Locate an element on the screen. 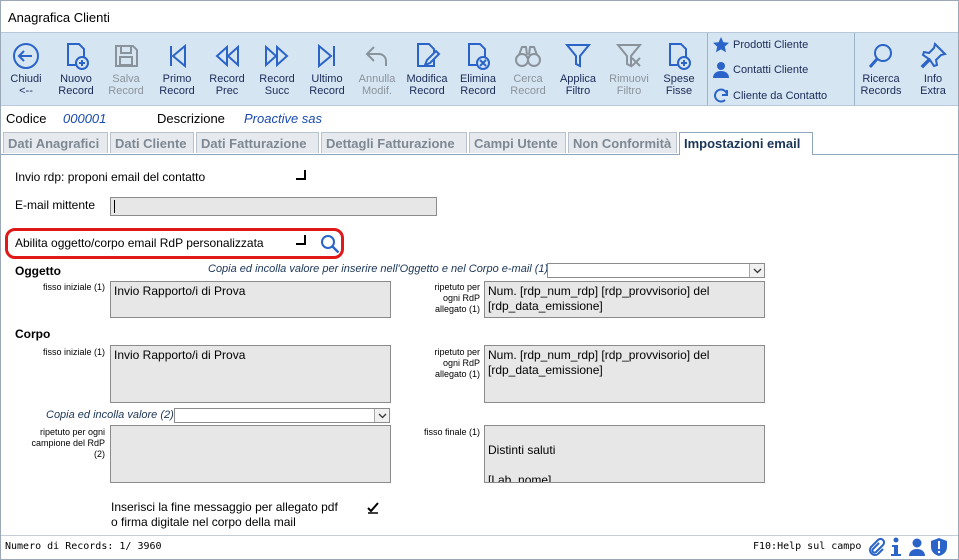 The height and width of the screenshot is (560, 959). new-record-icon is located at coordinates (78, 56).